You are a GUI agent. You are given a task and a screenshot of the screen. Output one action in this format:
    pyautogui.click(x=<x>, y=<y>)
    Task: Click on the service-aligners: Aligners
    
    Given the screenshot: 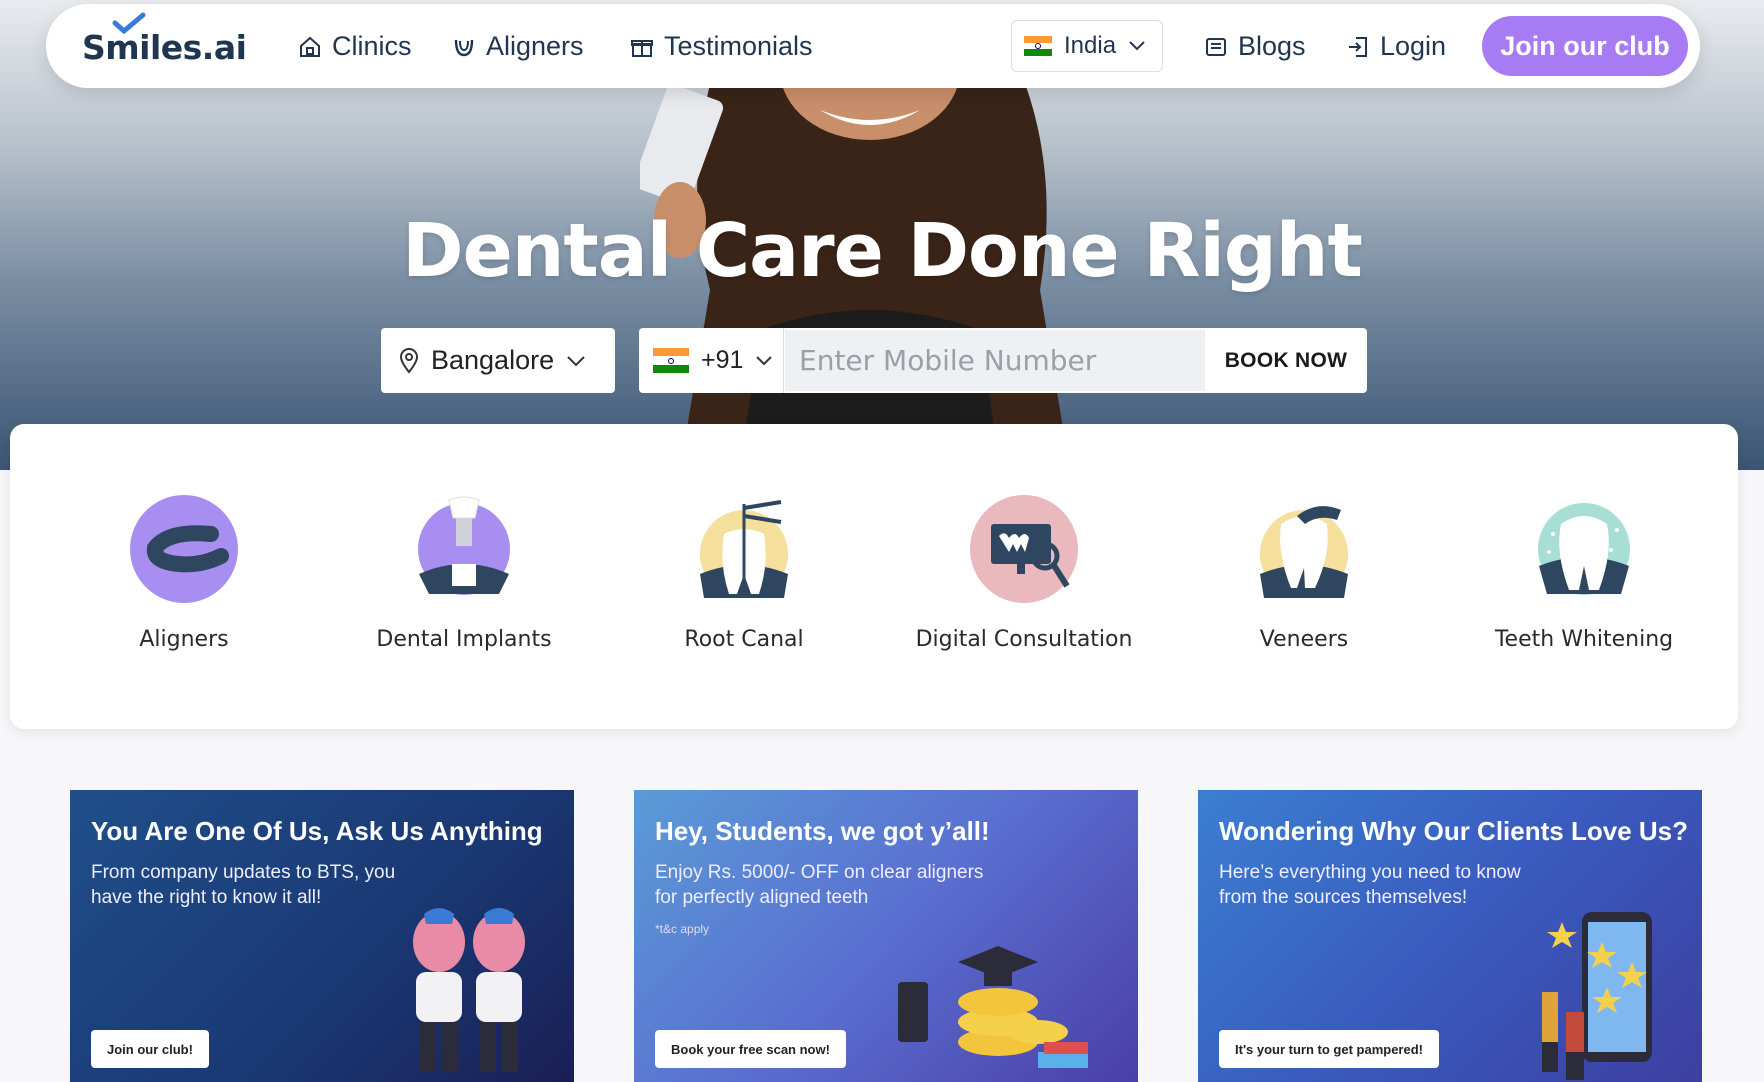 What is the action you would take?
    pyautogui.click(x=184, y=573)
    